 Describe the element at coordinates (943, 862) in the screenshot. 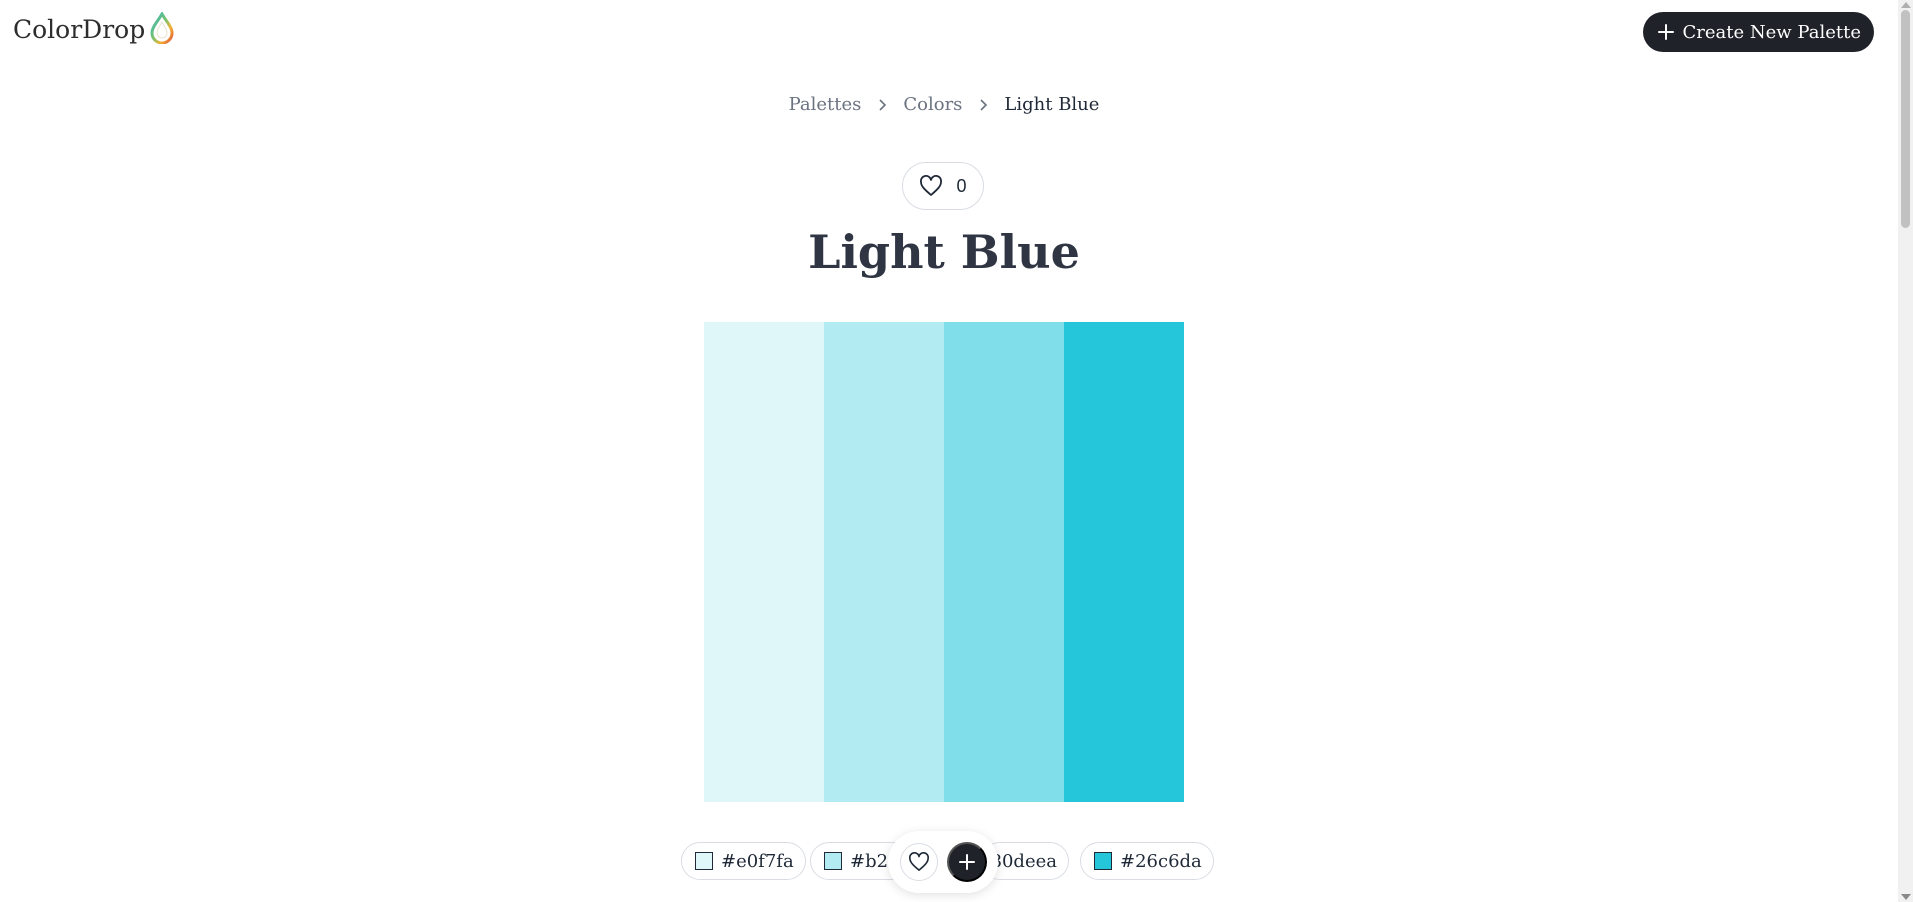

I see `floating-action-bar` at that location.